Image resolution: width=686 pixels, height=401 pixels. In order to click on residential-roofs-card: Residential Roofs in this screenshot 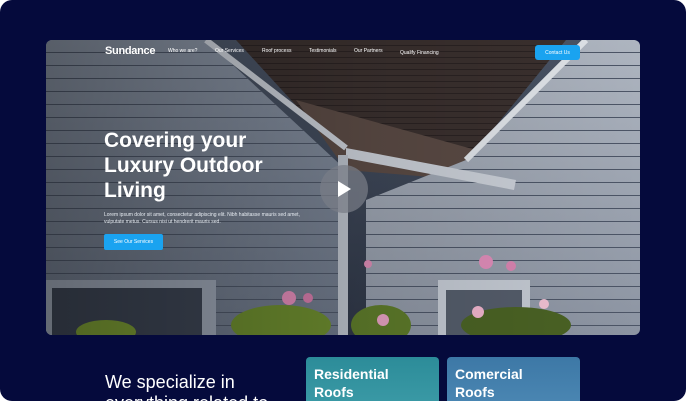, I will do `click(372, 379)`.